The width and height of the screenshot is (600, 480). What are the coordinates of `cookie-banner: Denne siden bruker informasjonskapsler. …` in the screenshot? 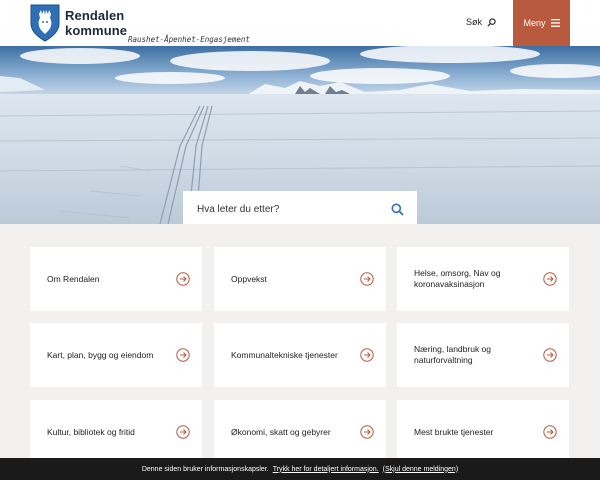 It's located at (300, 469).